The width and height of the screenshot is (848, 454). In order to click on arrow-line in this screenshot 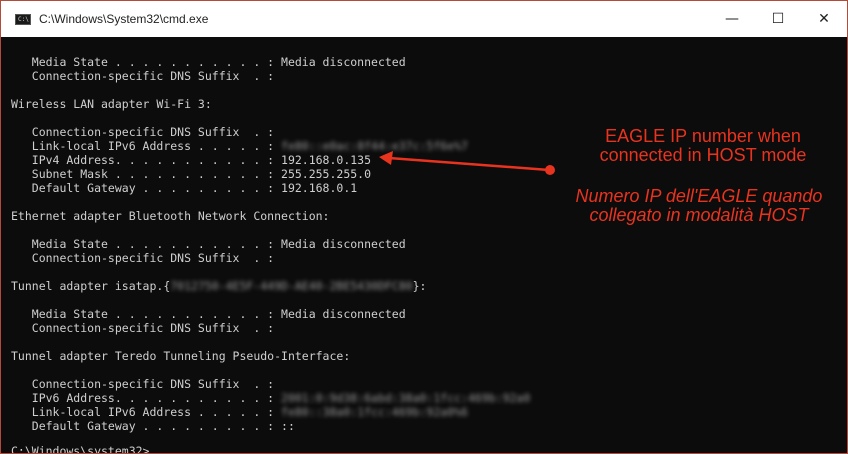, I will do `click(469, 164)`.